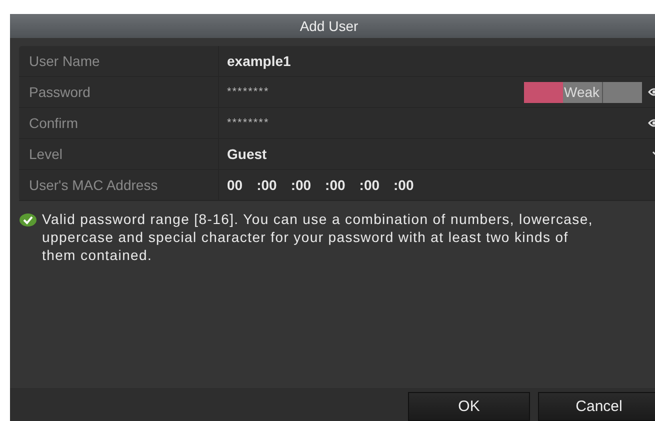  Describe the element at coordinates (119, 154) in the screenshot. I see `field-label: Level` at that location.